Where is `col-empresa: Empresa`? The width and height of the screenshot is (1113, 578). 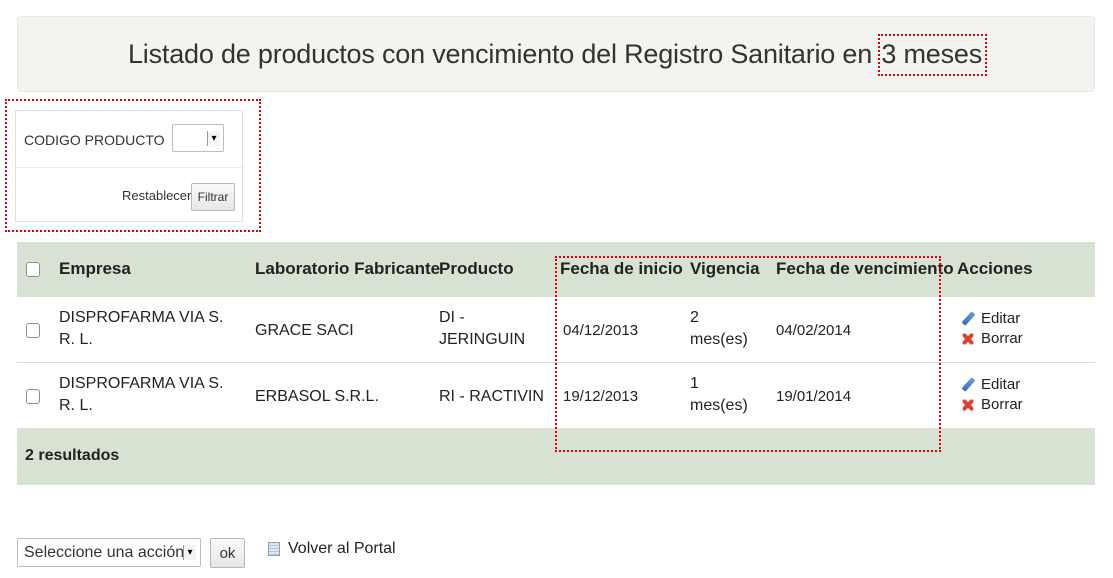
col-empresa: Empresa is located at coordinates (95, 269).